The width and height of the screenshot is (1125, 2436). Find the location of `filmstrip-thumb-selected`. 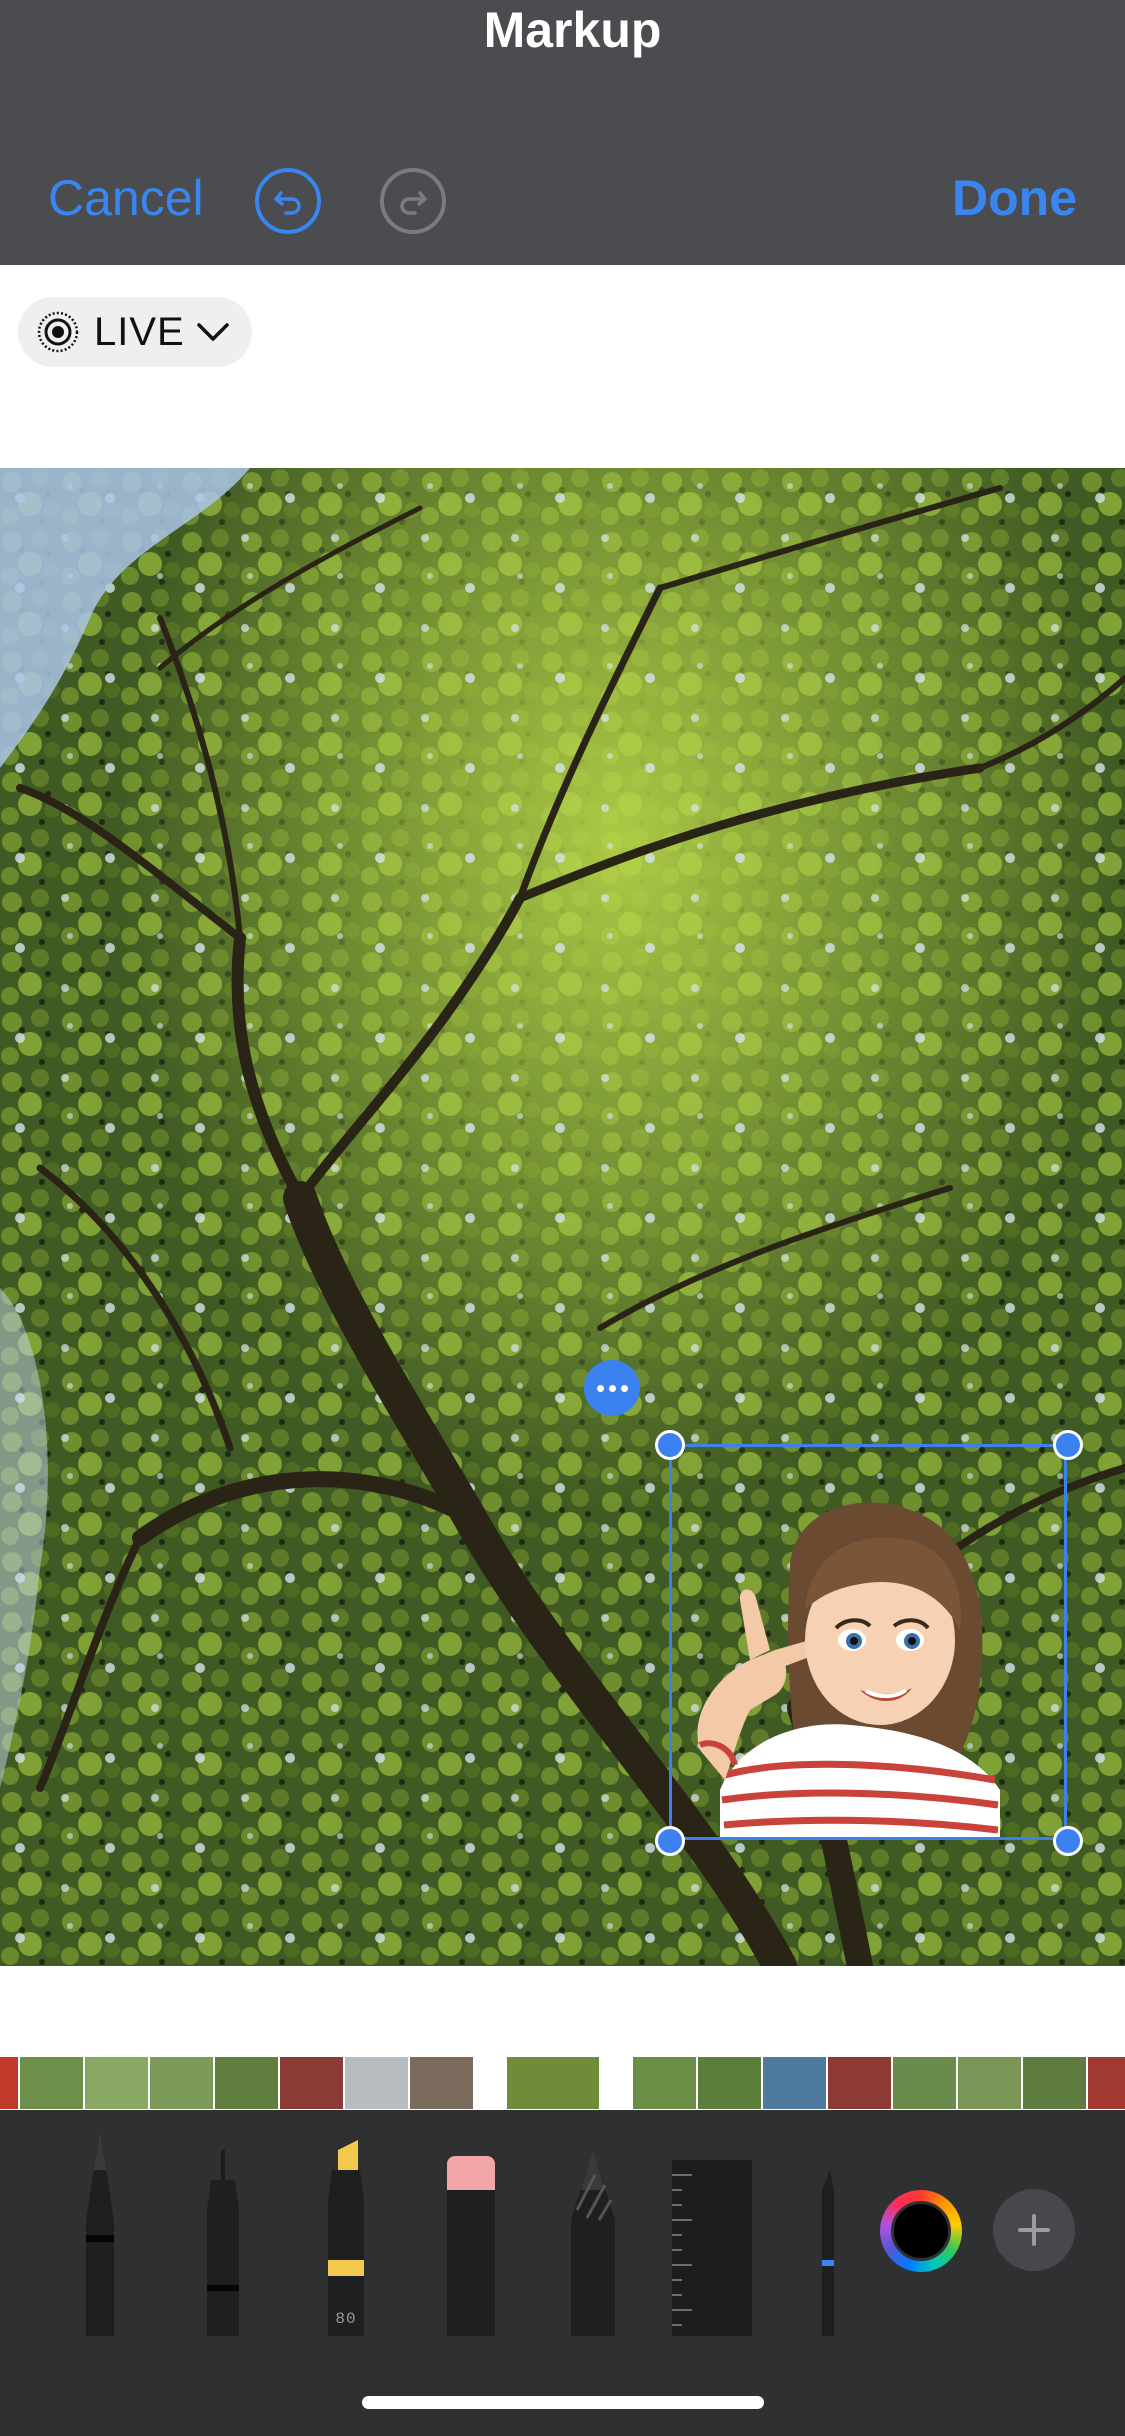

filmstrip-thumb-selected is located at coordinates (553, 2083).